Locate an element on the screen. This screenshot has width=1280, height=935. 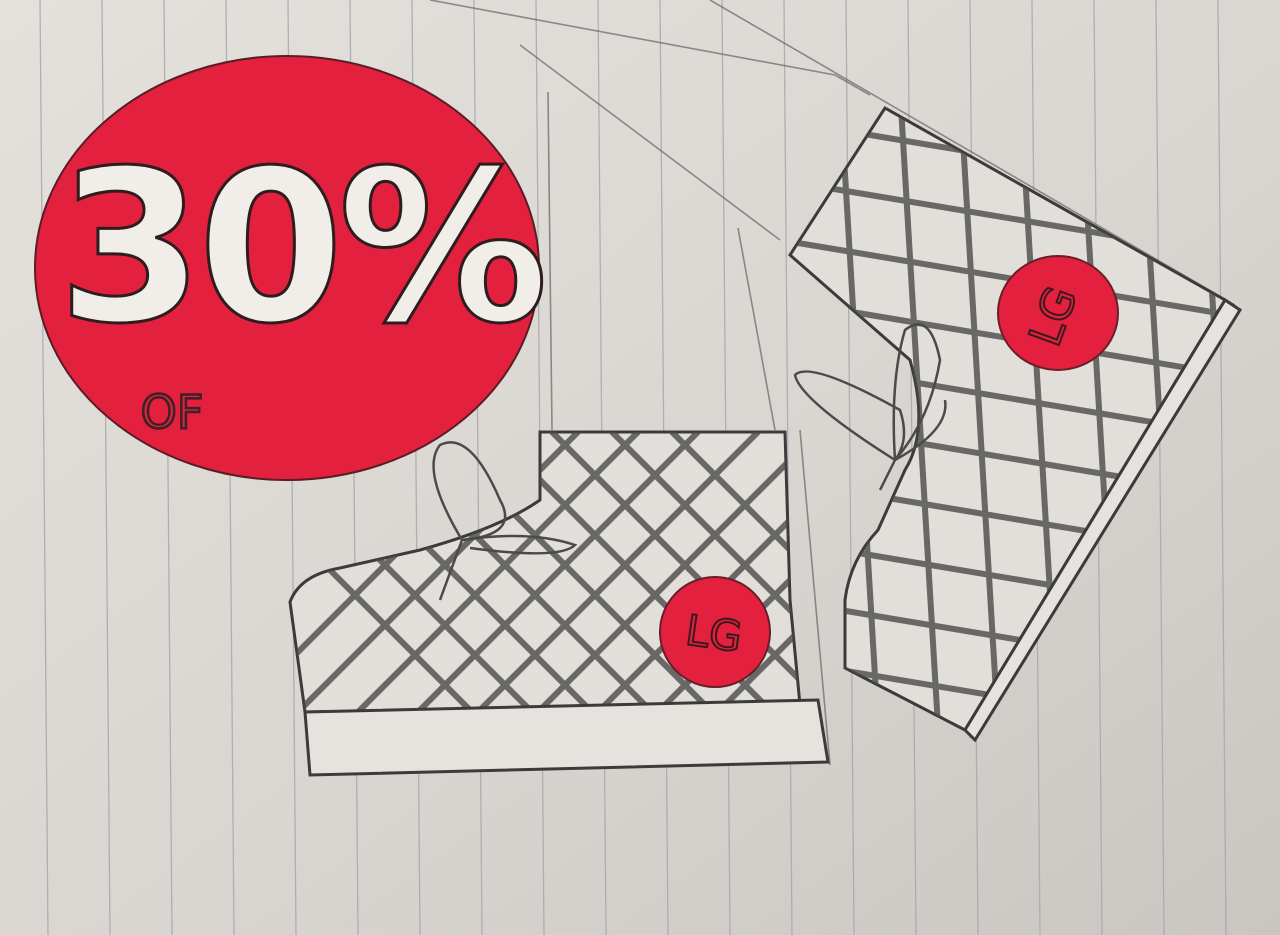
logo-text-left: LG is located at coordinates (714, 633).